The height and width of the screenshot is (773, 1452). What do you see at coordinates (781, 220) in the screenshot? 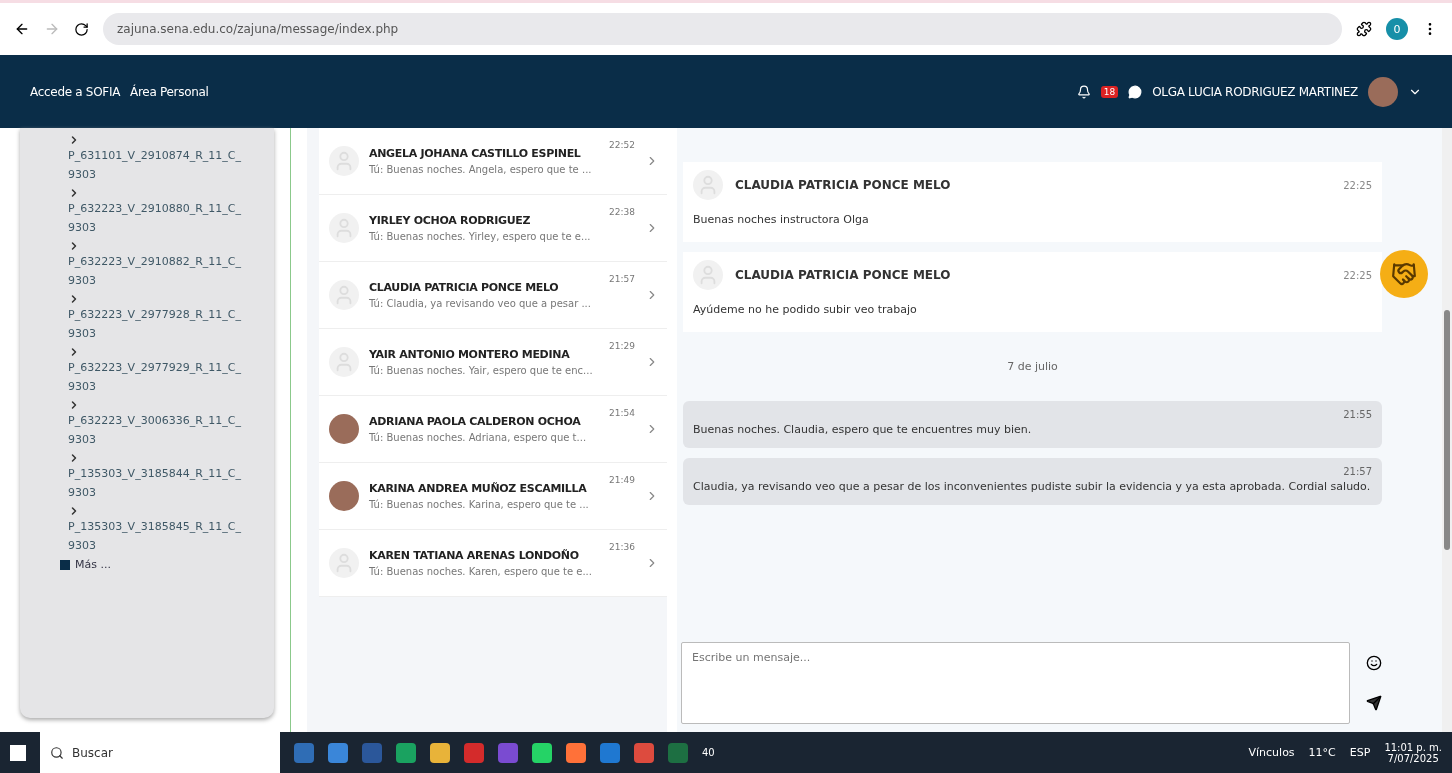
I see `message-text: Buenas noches instructora Olga` at bounding box center [781, 220].